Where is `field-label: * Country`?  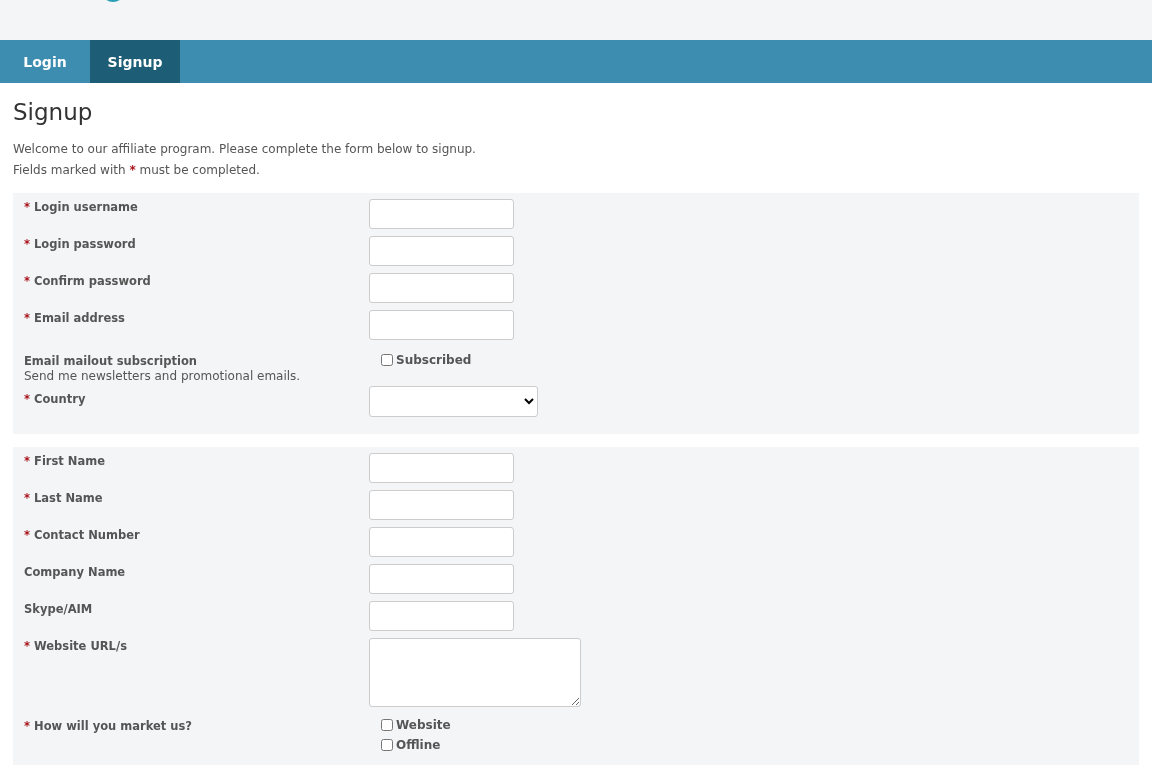 field-label: * Country is located at coordinates (55, 399).